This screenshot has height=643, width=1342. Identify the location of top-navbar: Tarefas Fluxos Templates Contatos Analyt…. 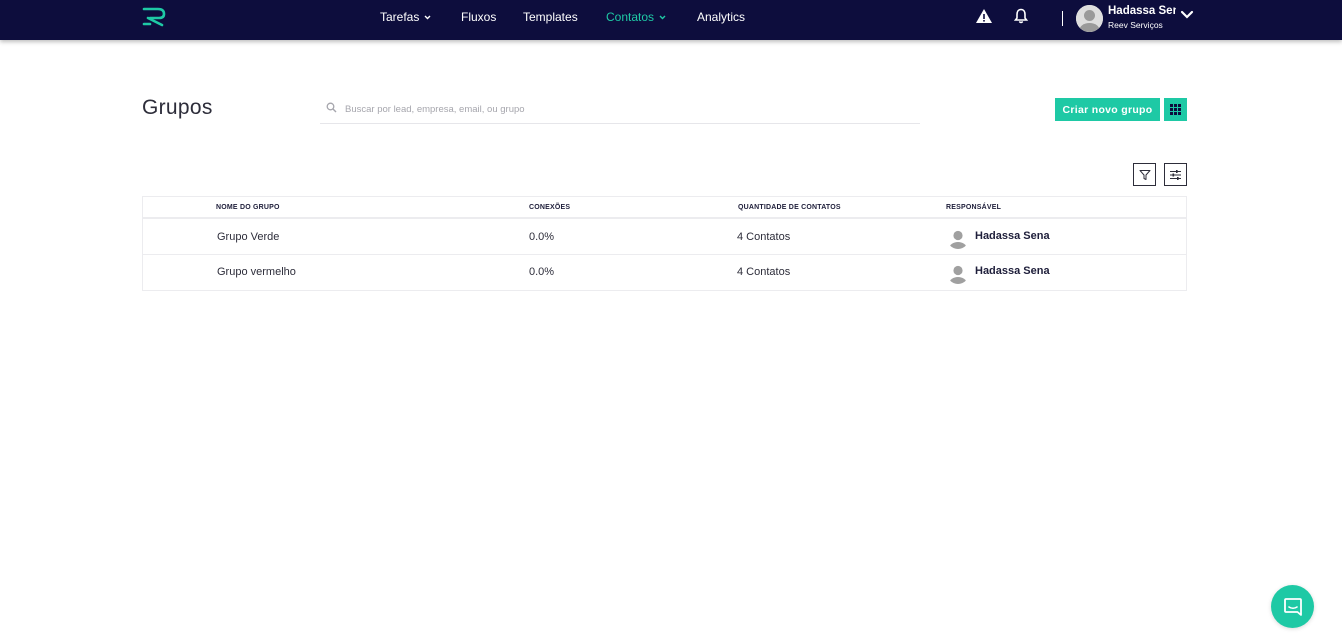
(671, 20).